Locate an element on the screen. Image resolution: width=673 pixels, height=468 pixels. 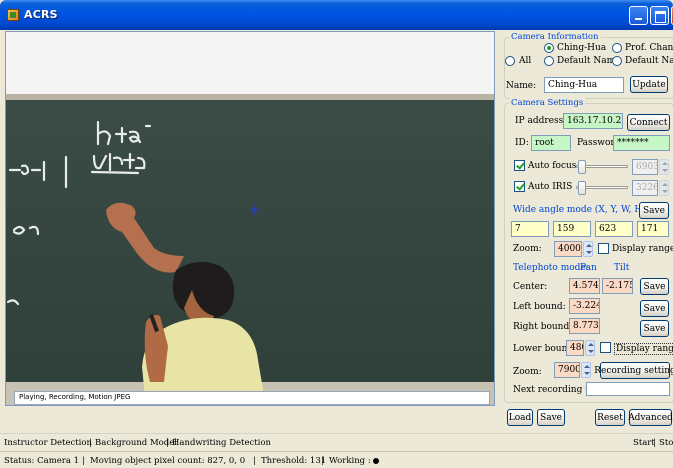
id-label: ID: is located at coordinates (522, 143).